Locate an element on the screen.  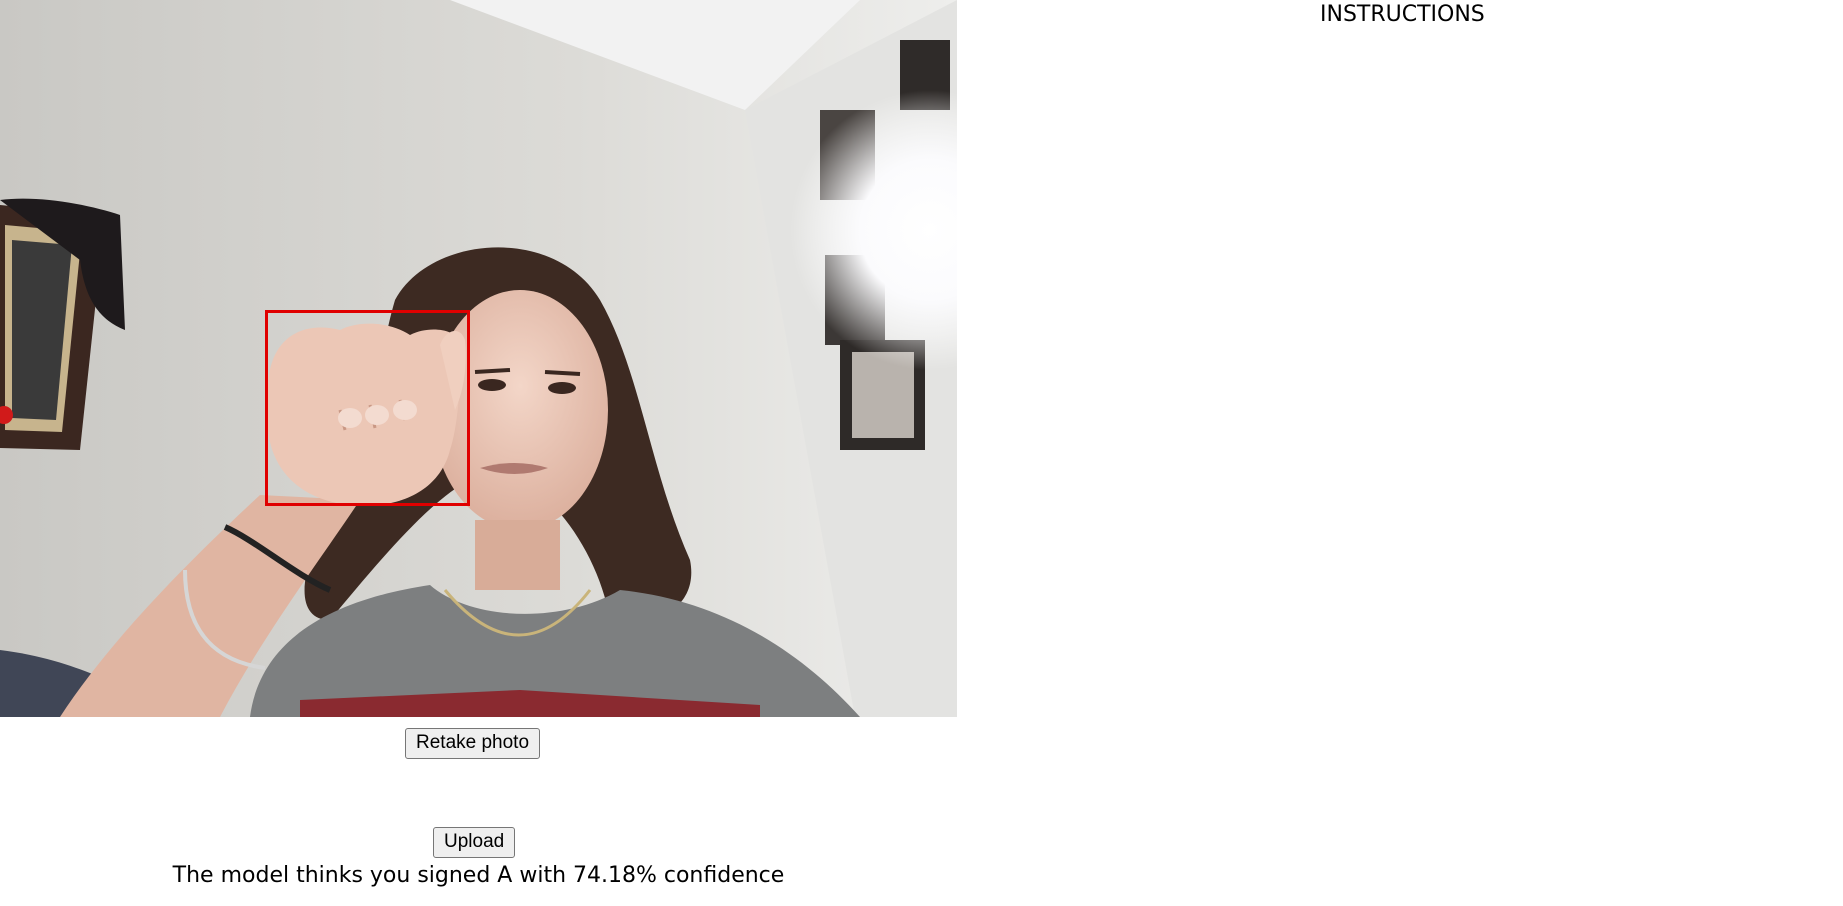
instructions-heading: INSTRUCTIONS is located at coordinates (1402, 14).